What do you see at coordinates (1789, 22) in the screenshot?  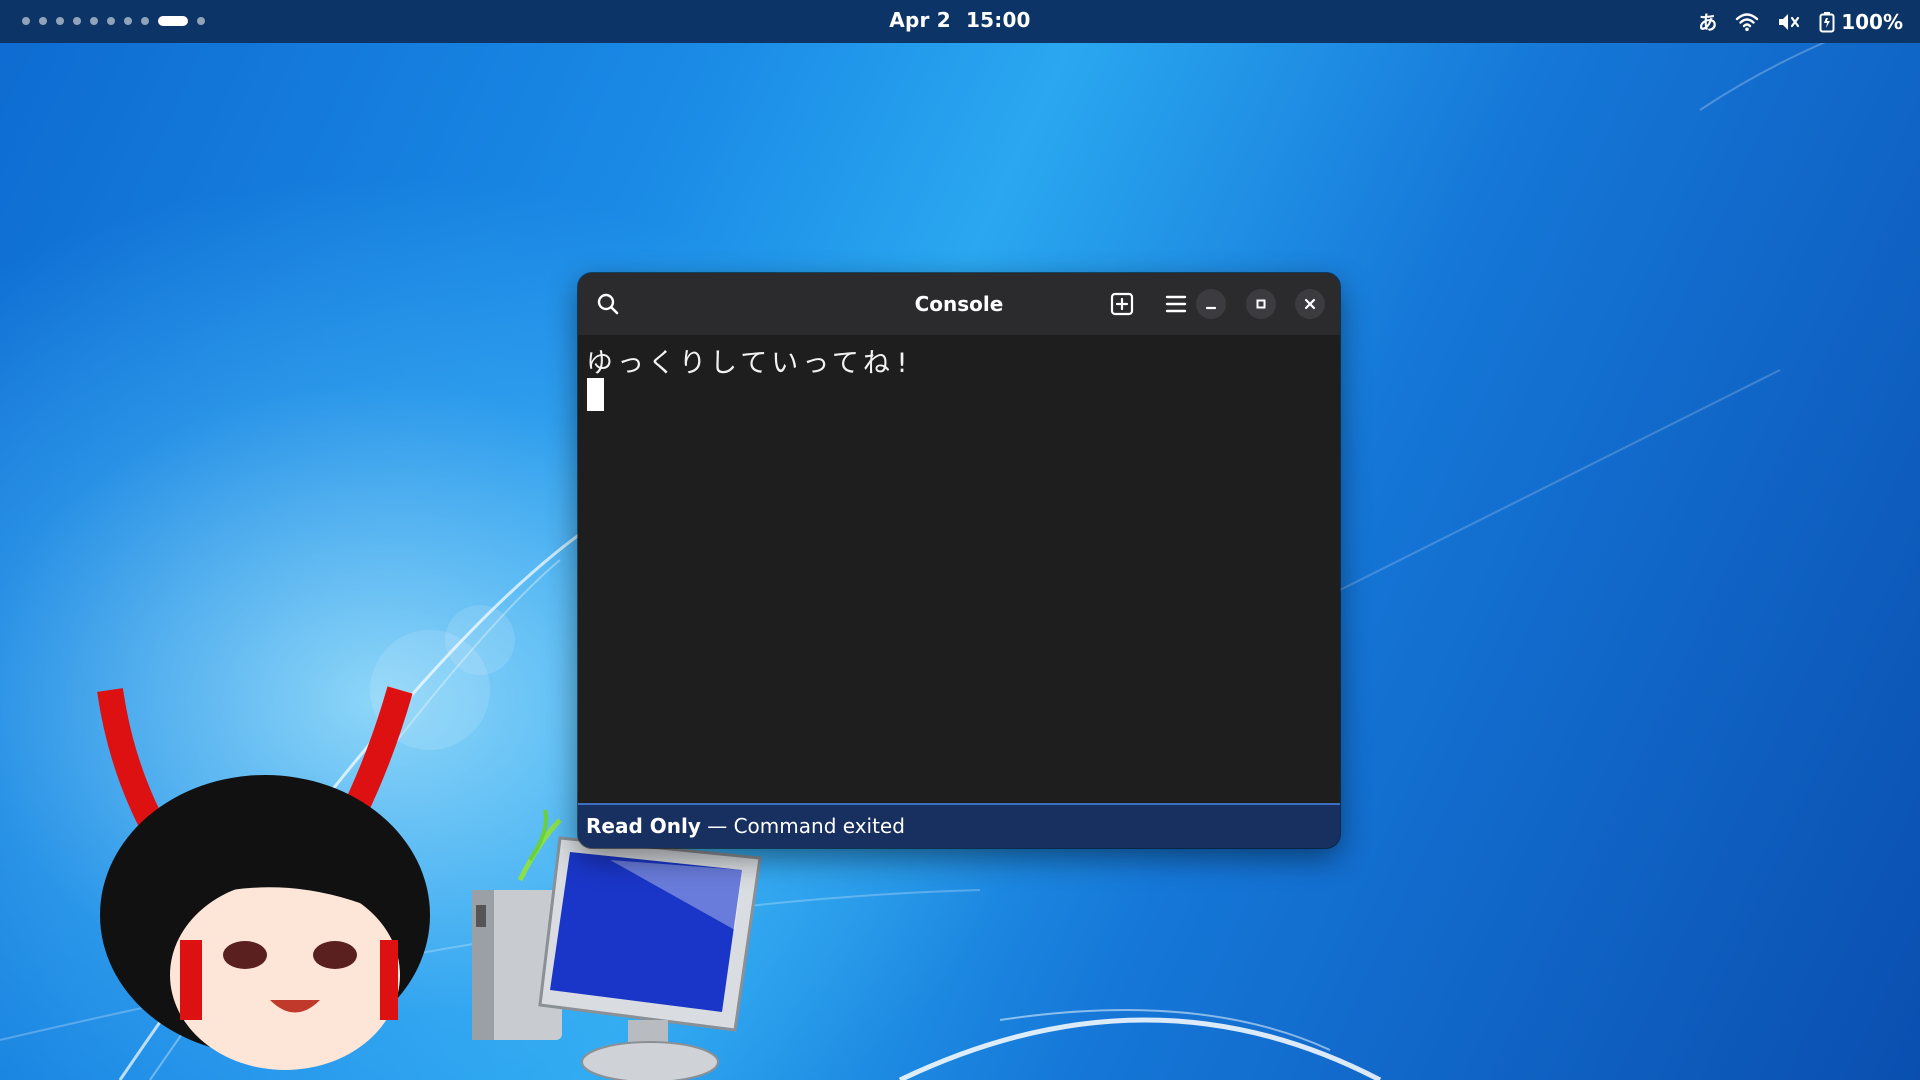 I see `volume-muted-icon` at bounding box center [1789, 22].